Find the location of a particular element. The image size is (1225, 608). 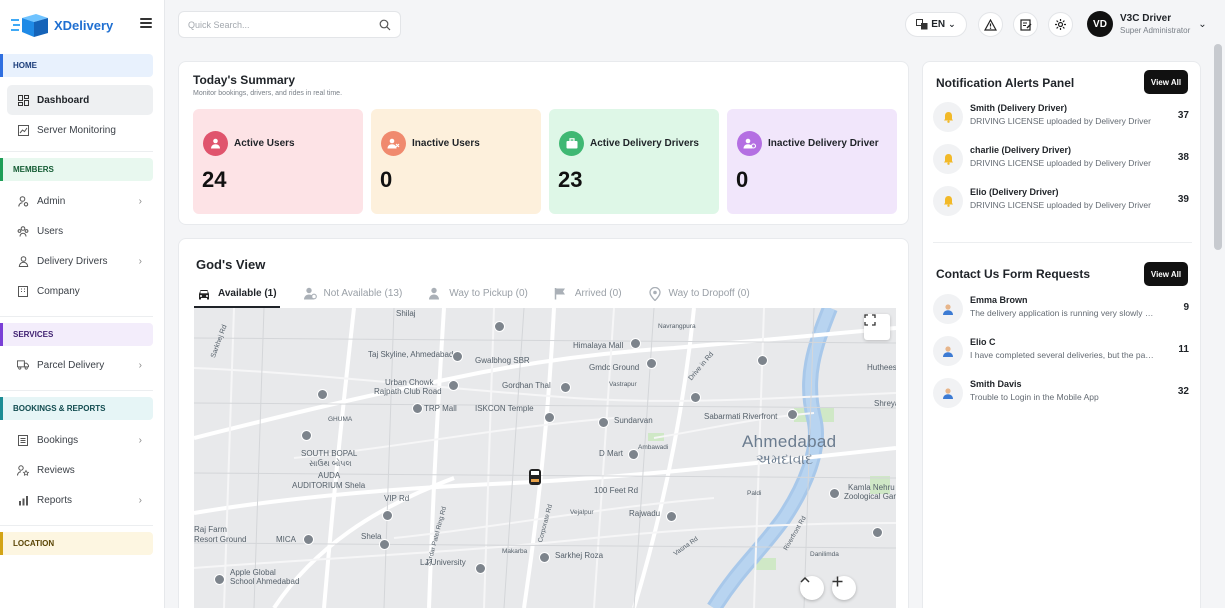

stat-label: Active Users is located at coordinates (264, 143).